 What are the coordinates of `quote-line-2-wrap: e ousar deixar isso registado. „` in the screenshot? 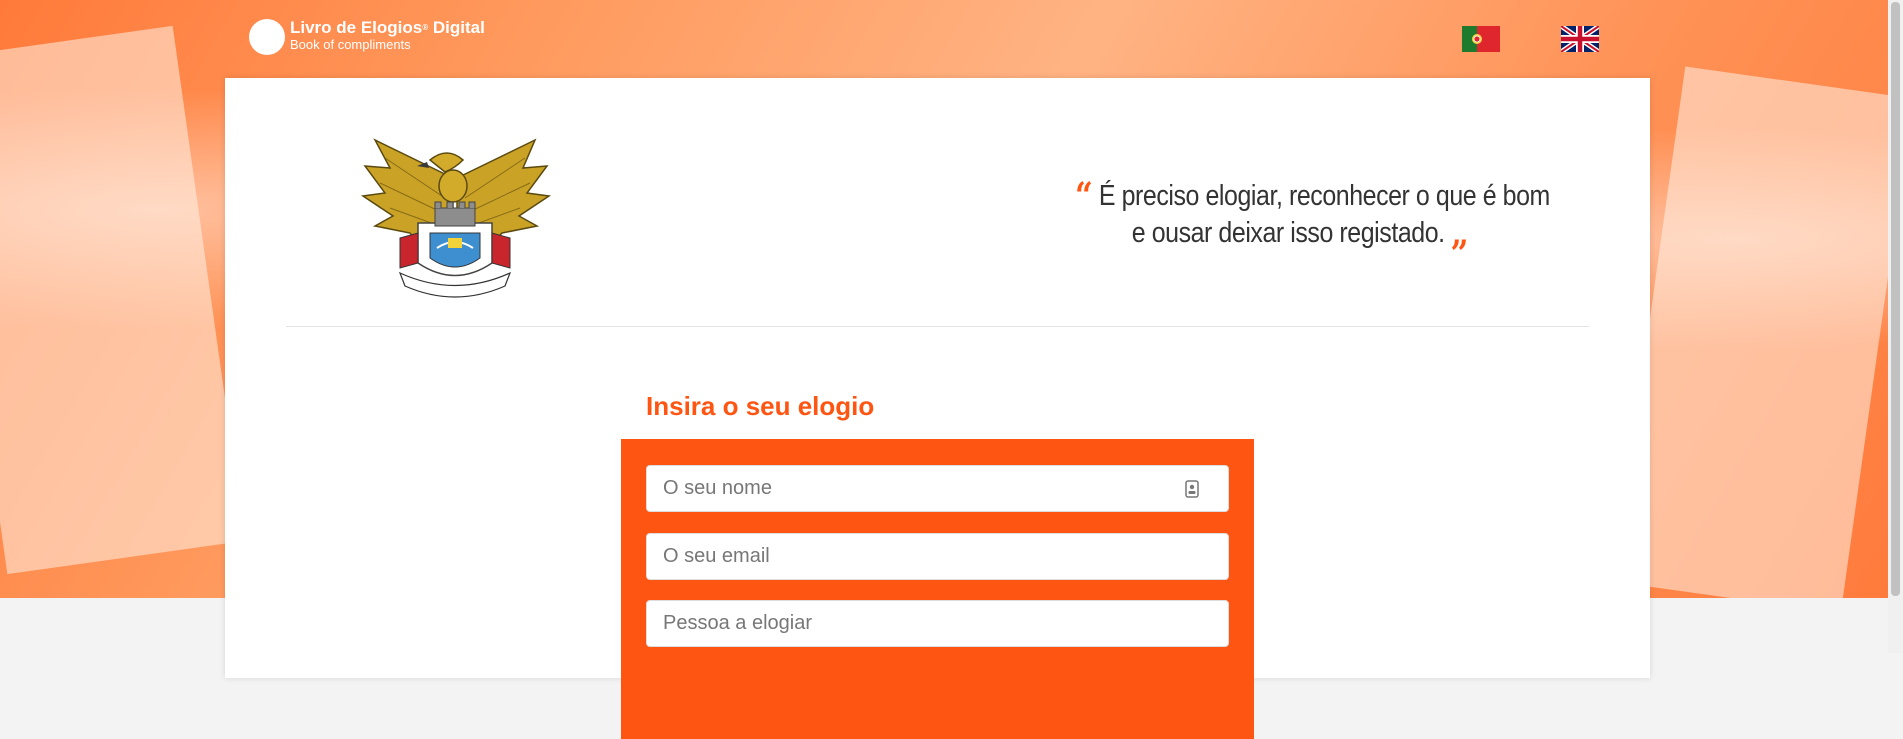 It's located at (1376, 233).